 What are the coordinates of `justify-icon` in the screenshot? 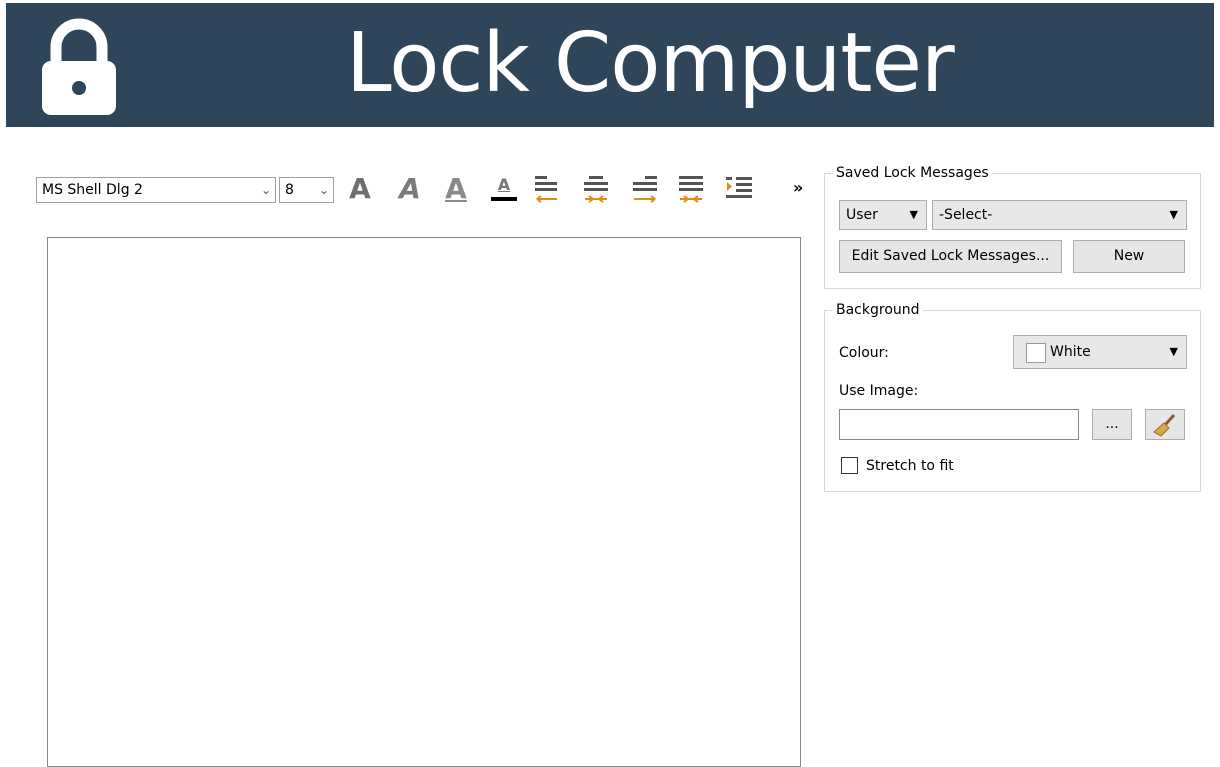 It's located at (691, 189).